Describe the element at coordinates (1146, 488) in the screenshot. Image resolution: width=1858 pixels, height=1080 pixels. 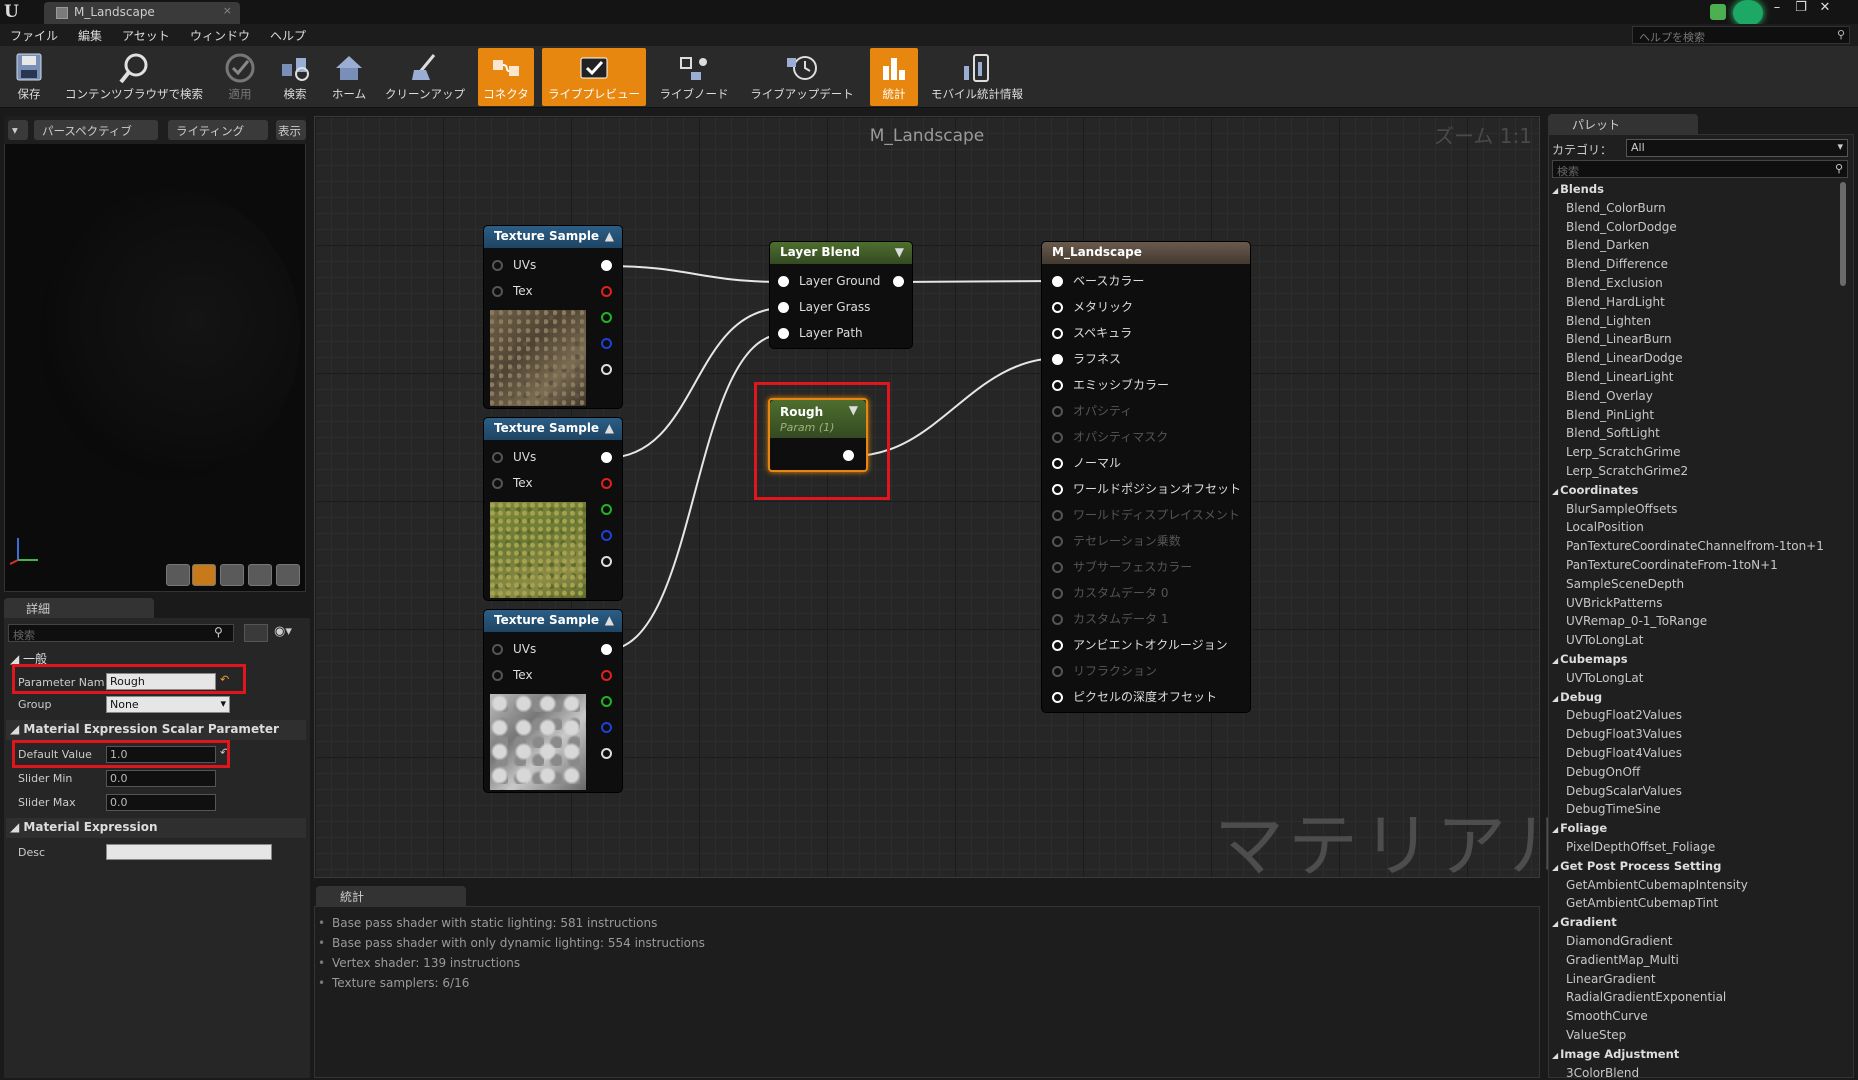
I see `result-input-pin: ワールドポジションオフセット` at that location.